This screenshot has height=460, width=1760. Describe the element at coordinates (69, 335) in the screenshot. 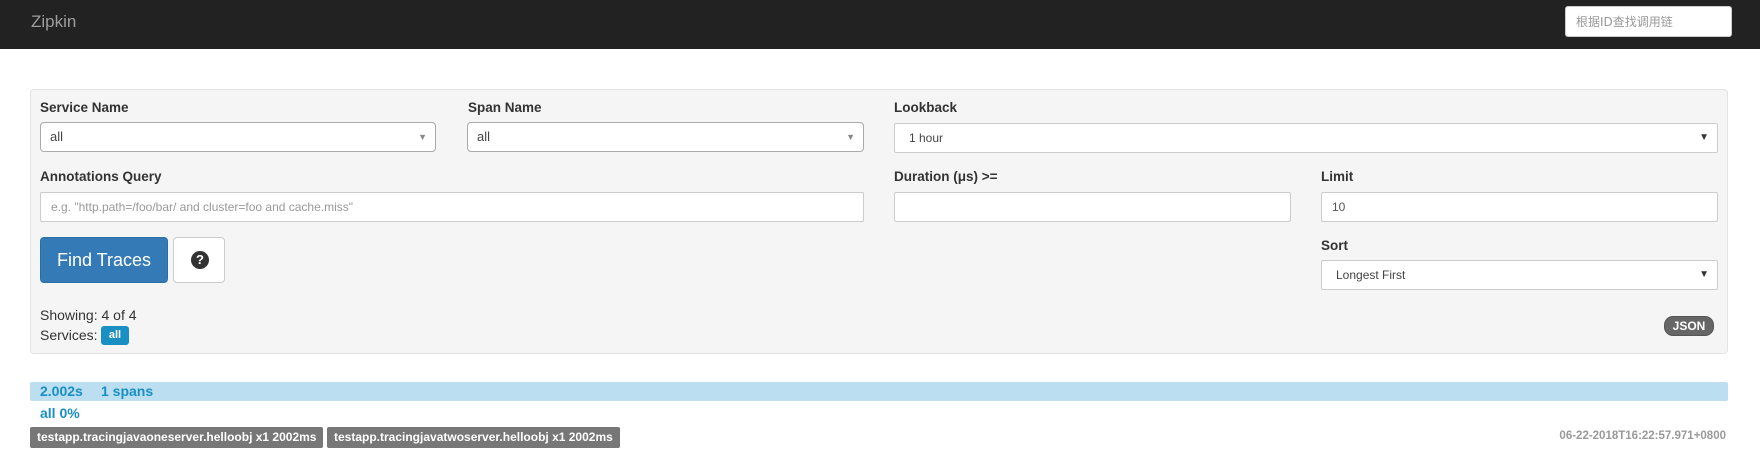

I see `services-label: Services:` at that location.